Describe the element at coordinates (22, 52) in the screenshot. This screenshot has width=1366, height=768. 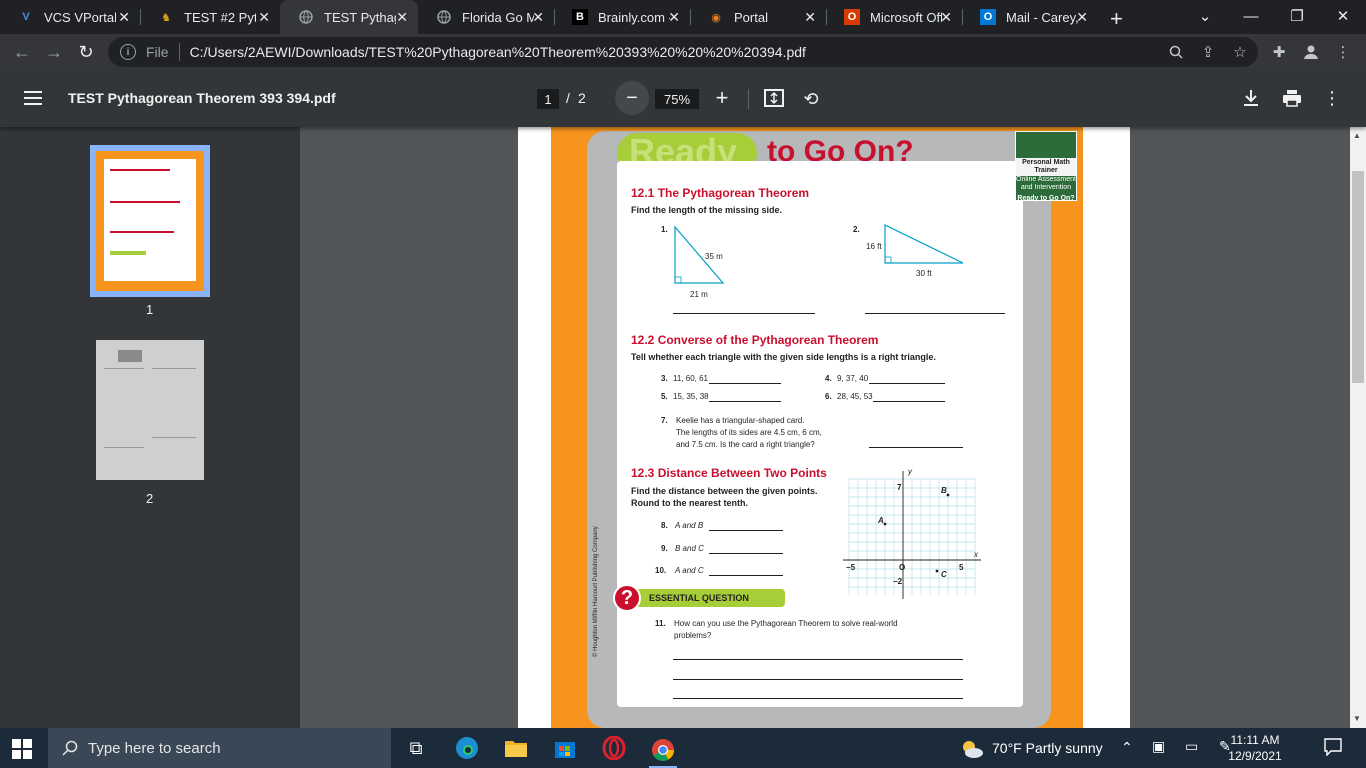
I see `back-arrow-icon: ←` at that location.